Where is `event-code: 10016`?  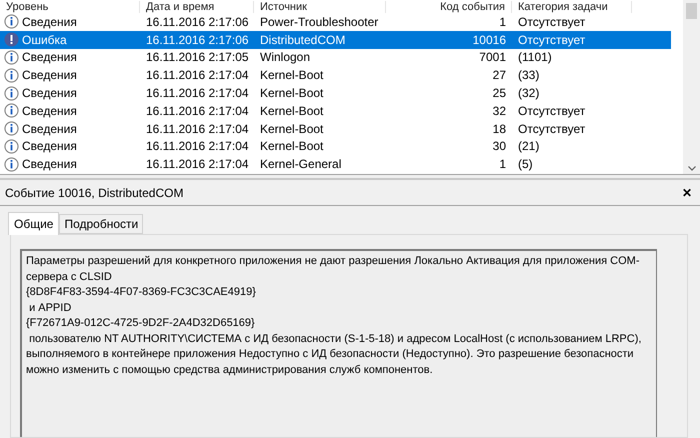 event-code: 10016 is located at coordinates (489, 39).